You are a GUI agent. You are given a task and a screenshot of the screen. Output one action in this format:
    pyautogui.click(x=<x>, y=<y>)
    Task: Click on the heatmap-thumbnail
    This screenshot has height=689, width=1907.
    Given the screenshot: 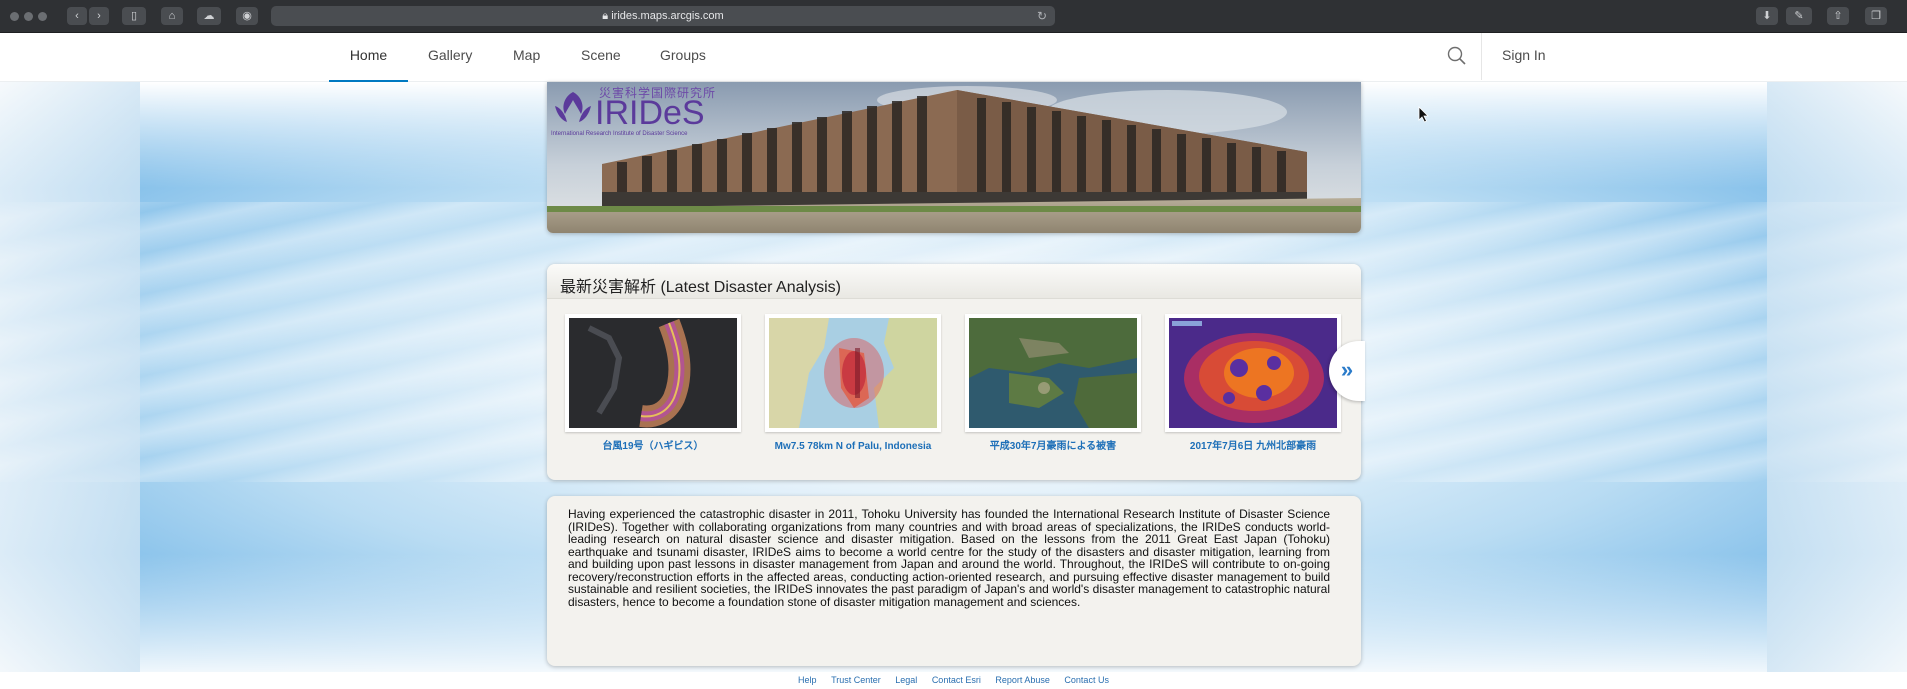 What is the action you would take?
    pyautogui.click(x=1253, y=373)
    